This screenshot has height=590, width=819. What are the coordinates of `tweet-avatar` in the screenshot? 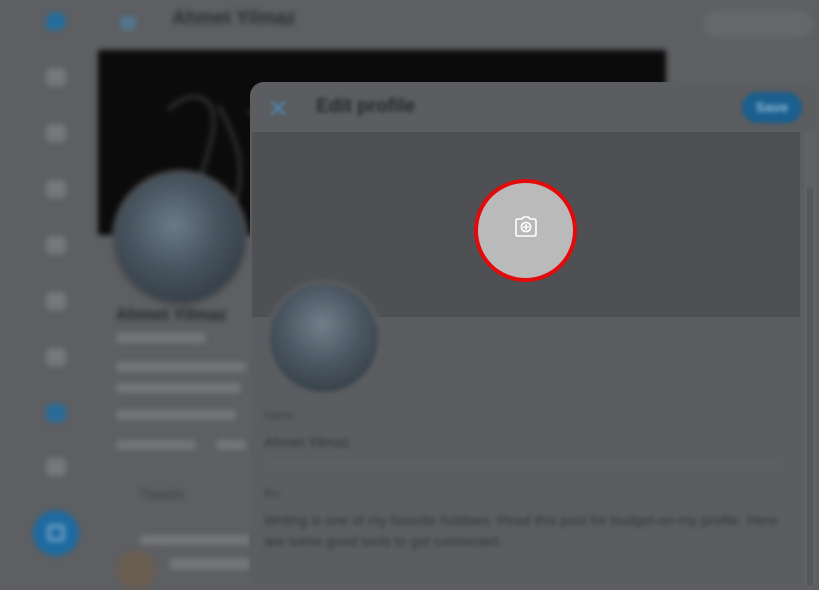 It's located at (136, 570).